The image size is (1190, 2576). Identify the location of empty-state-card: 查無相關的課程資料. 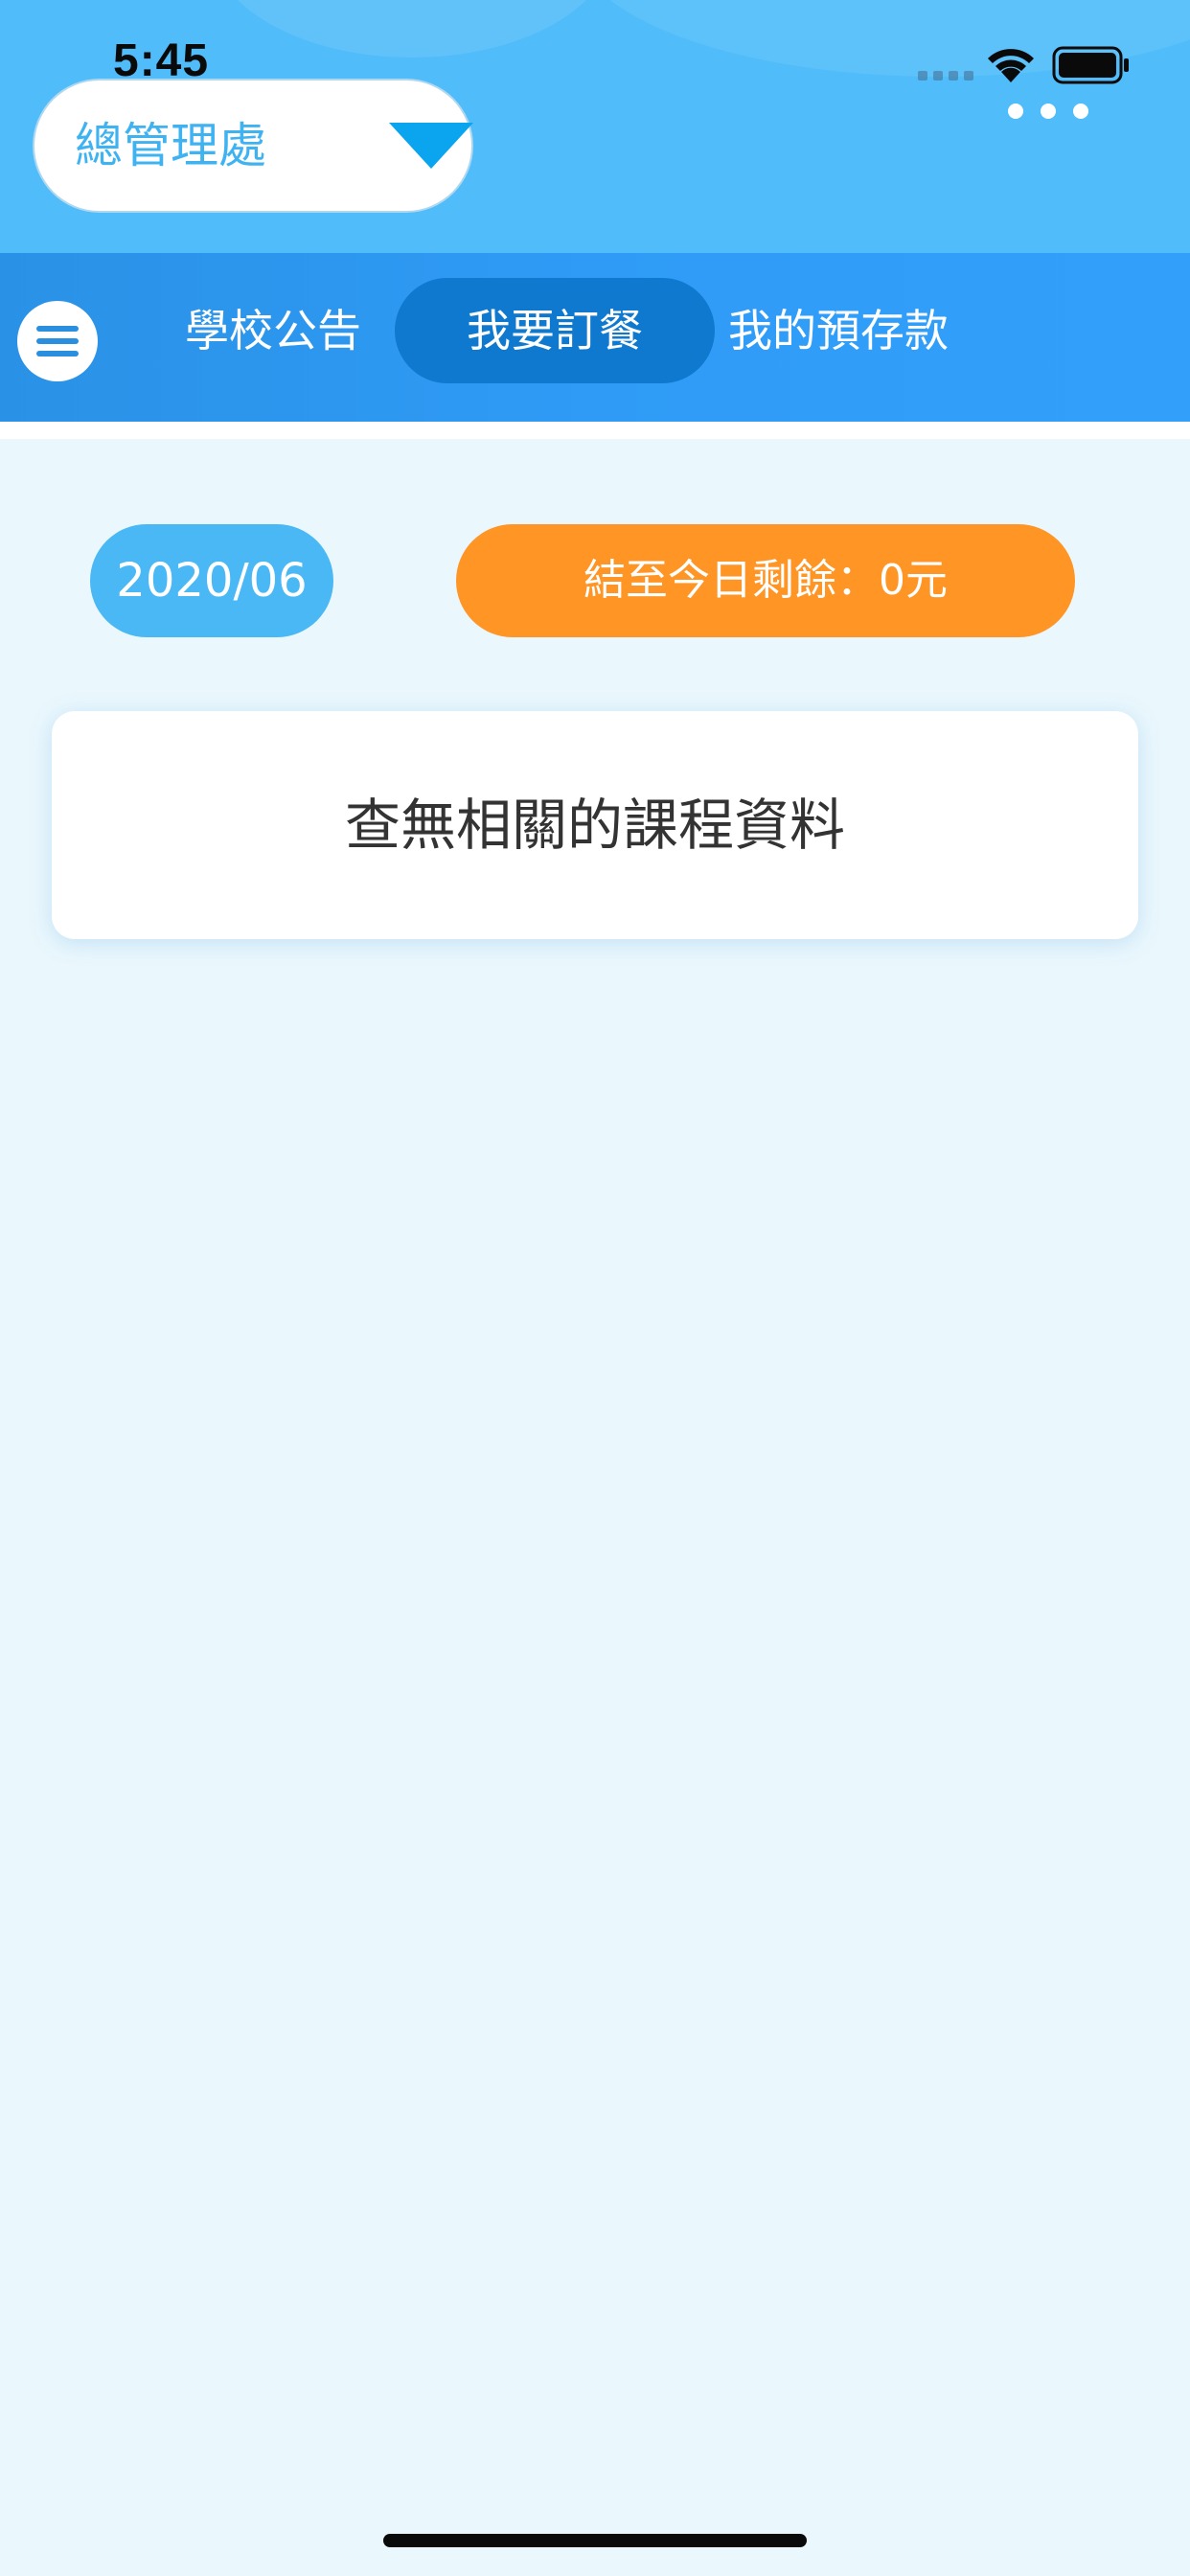
(595, 825).